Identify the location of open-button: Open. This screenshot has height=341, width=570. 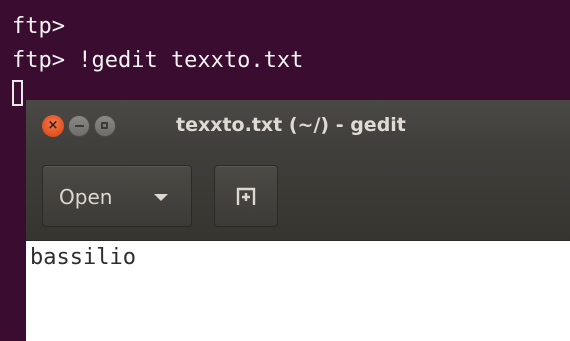
(117, 196).